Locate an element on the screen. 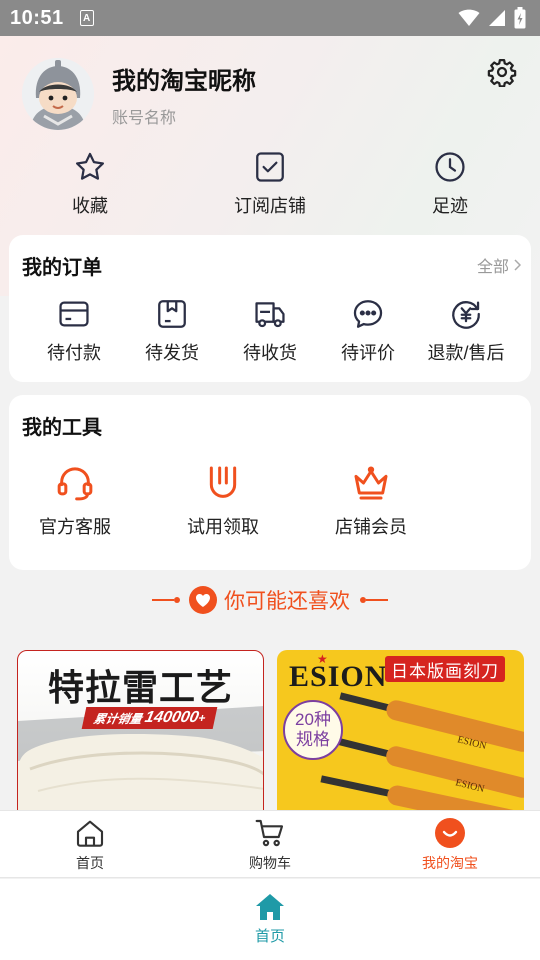  profile-header: 我的淘宝昵称 账号名称 is located at coordinates (139, 94).